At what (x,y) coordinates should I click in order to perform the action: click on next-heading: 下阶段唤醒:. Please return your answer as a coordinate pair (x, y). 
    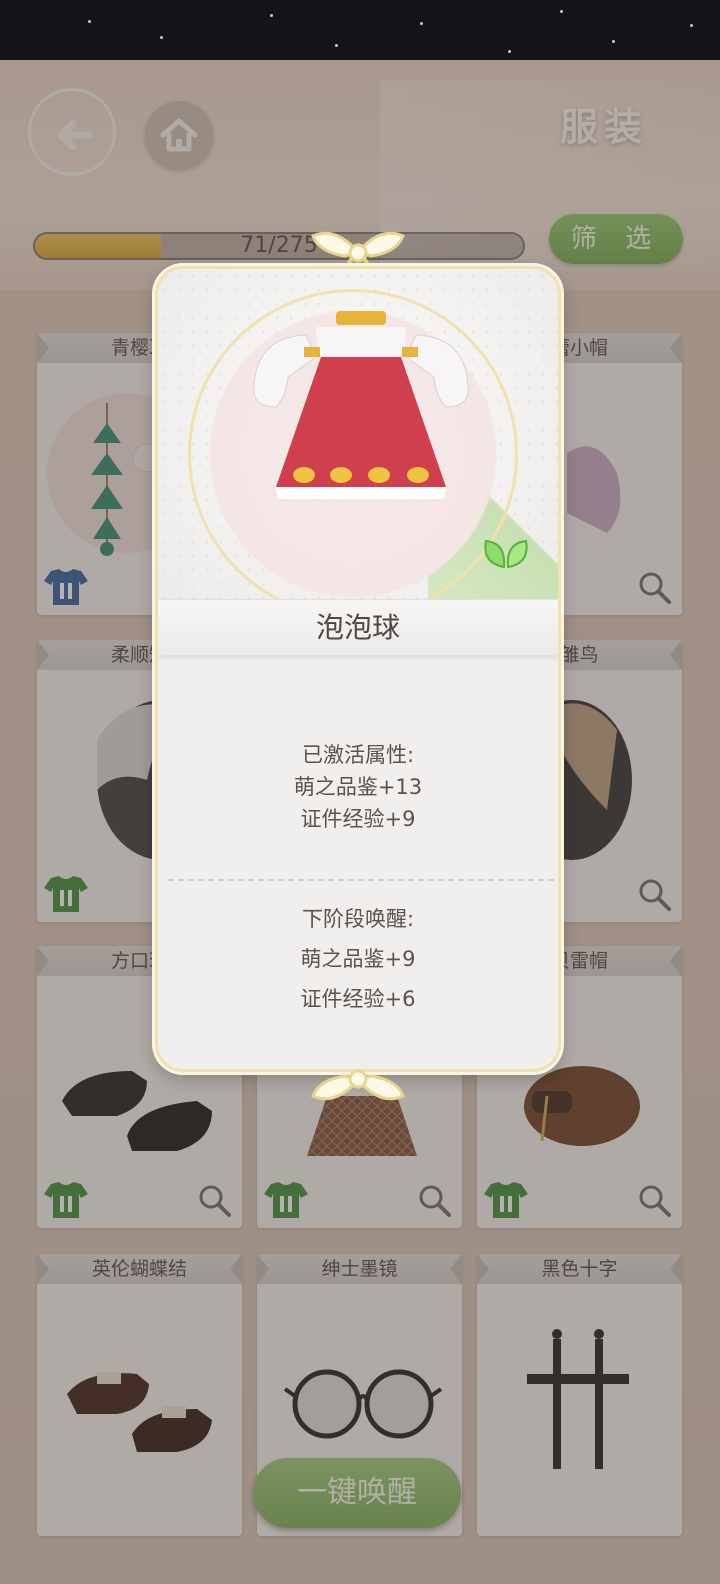
    Looking at the image, I should click on (358, 919).